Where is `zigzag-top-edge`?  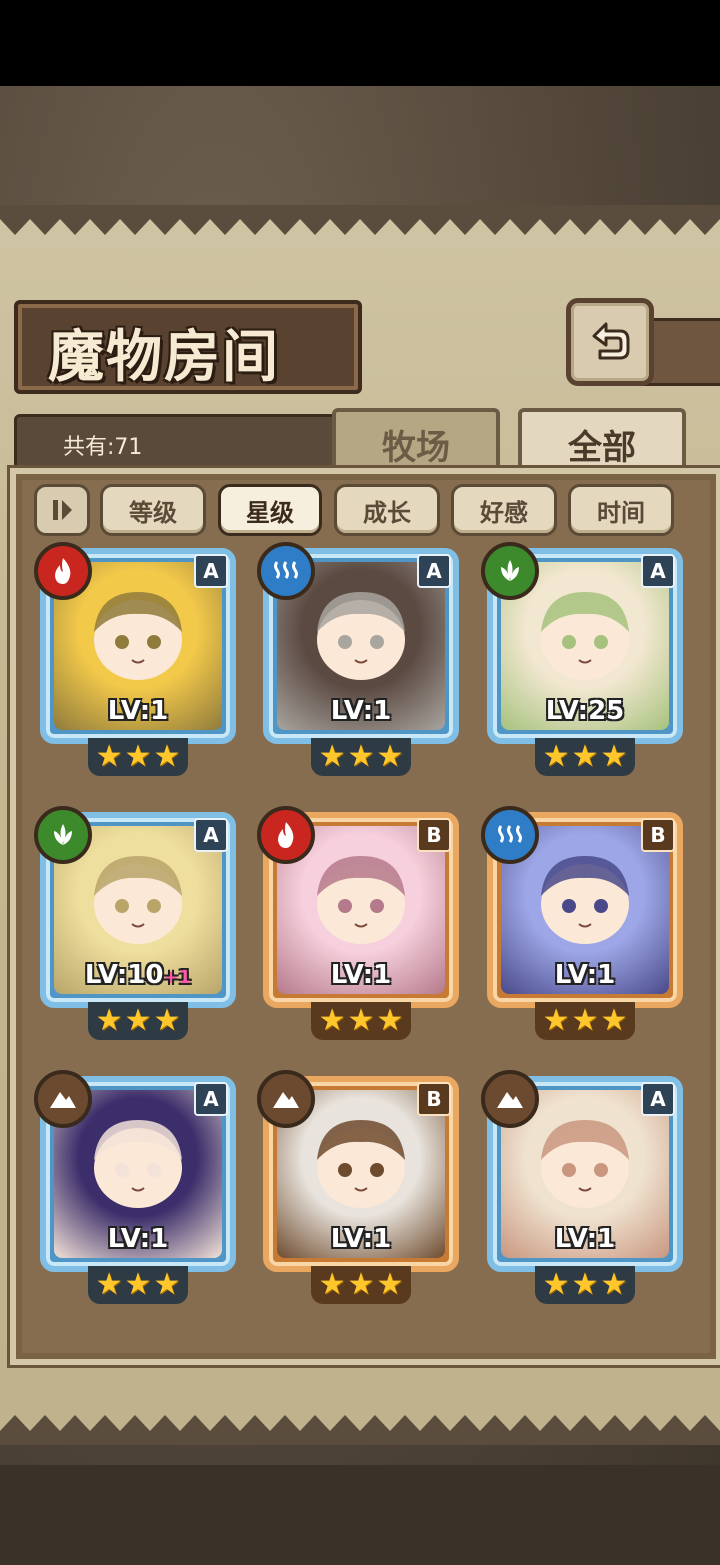 zigzag-top-edge is located at coordinates (360, 220).